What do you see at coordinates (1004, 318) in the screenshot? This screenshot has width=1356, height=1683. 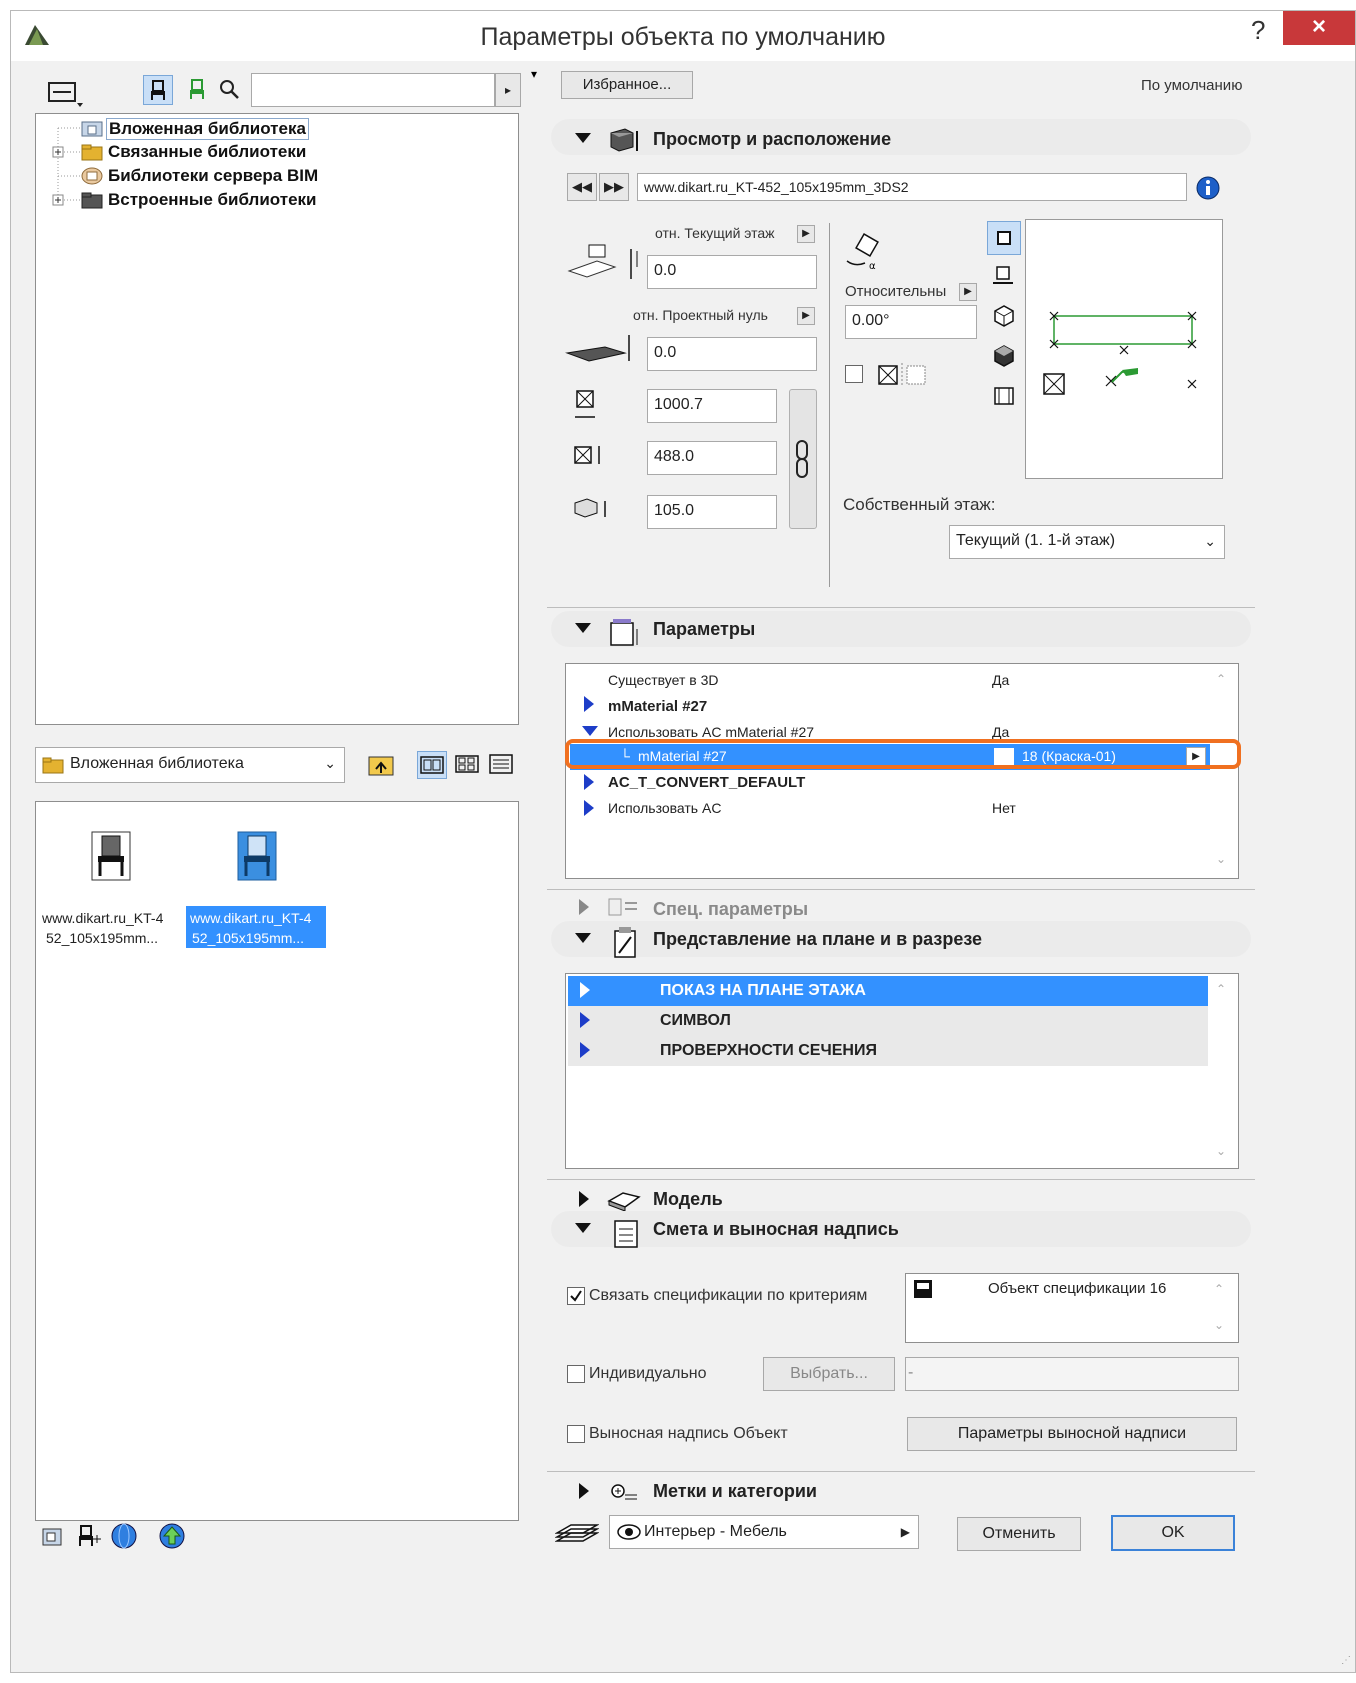 I see `view-3d-wire-icon` at bounding box center [1004, 318].